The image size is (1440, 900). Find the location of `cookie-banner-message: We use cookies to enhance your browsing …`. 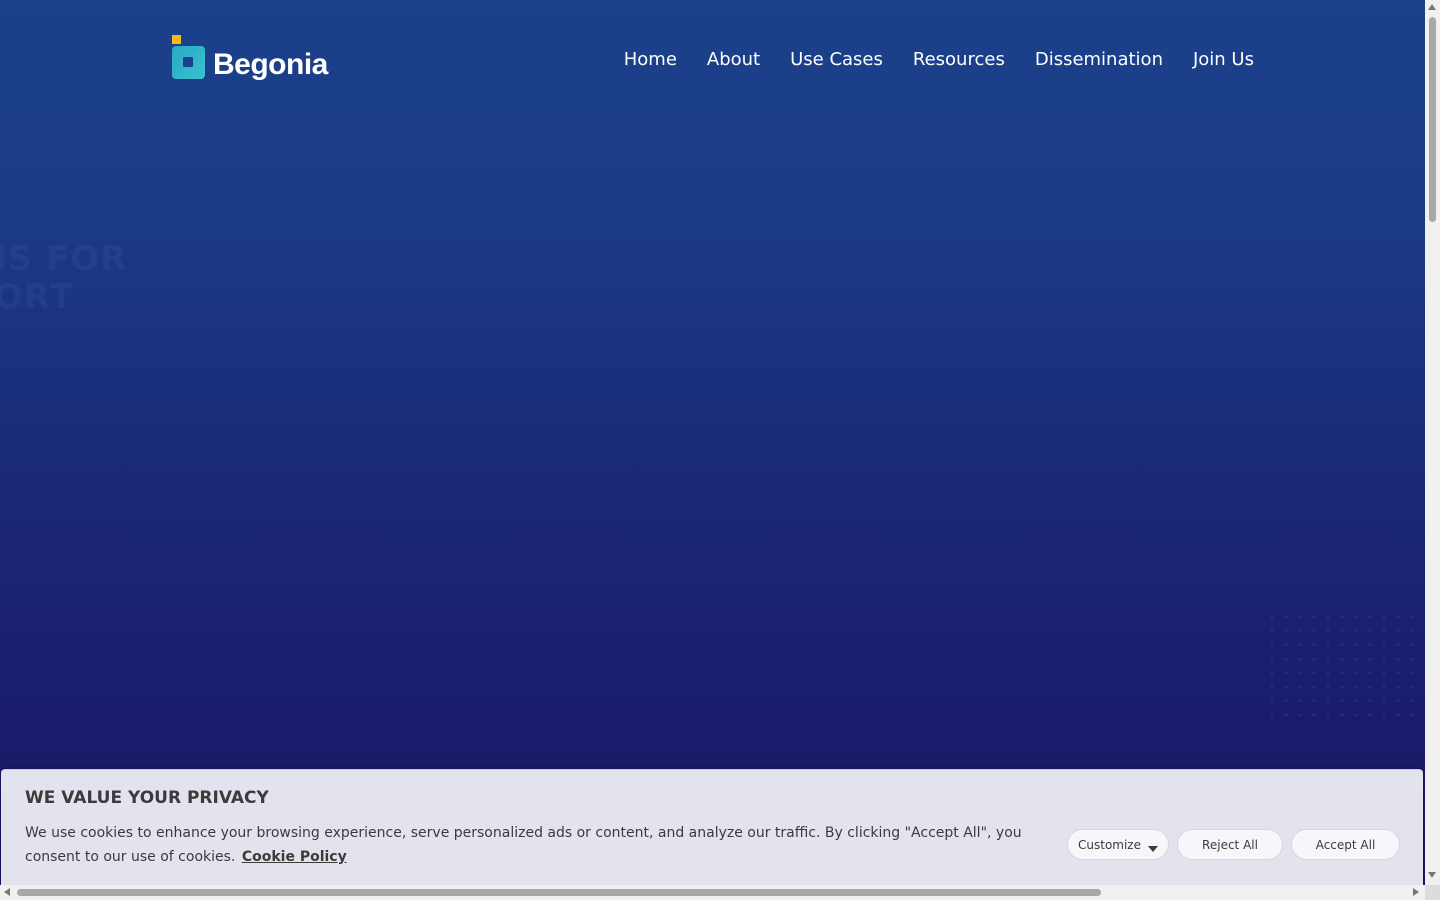

cookie-banner-message: We use cookies to enhance your browsing … is located at coordinates (523, 845).